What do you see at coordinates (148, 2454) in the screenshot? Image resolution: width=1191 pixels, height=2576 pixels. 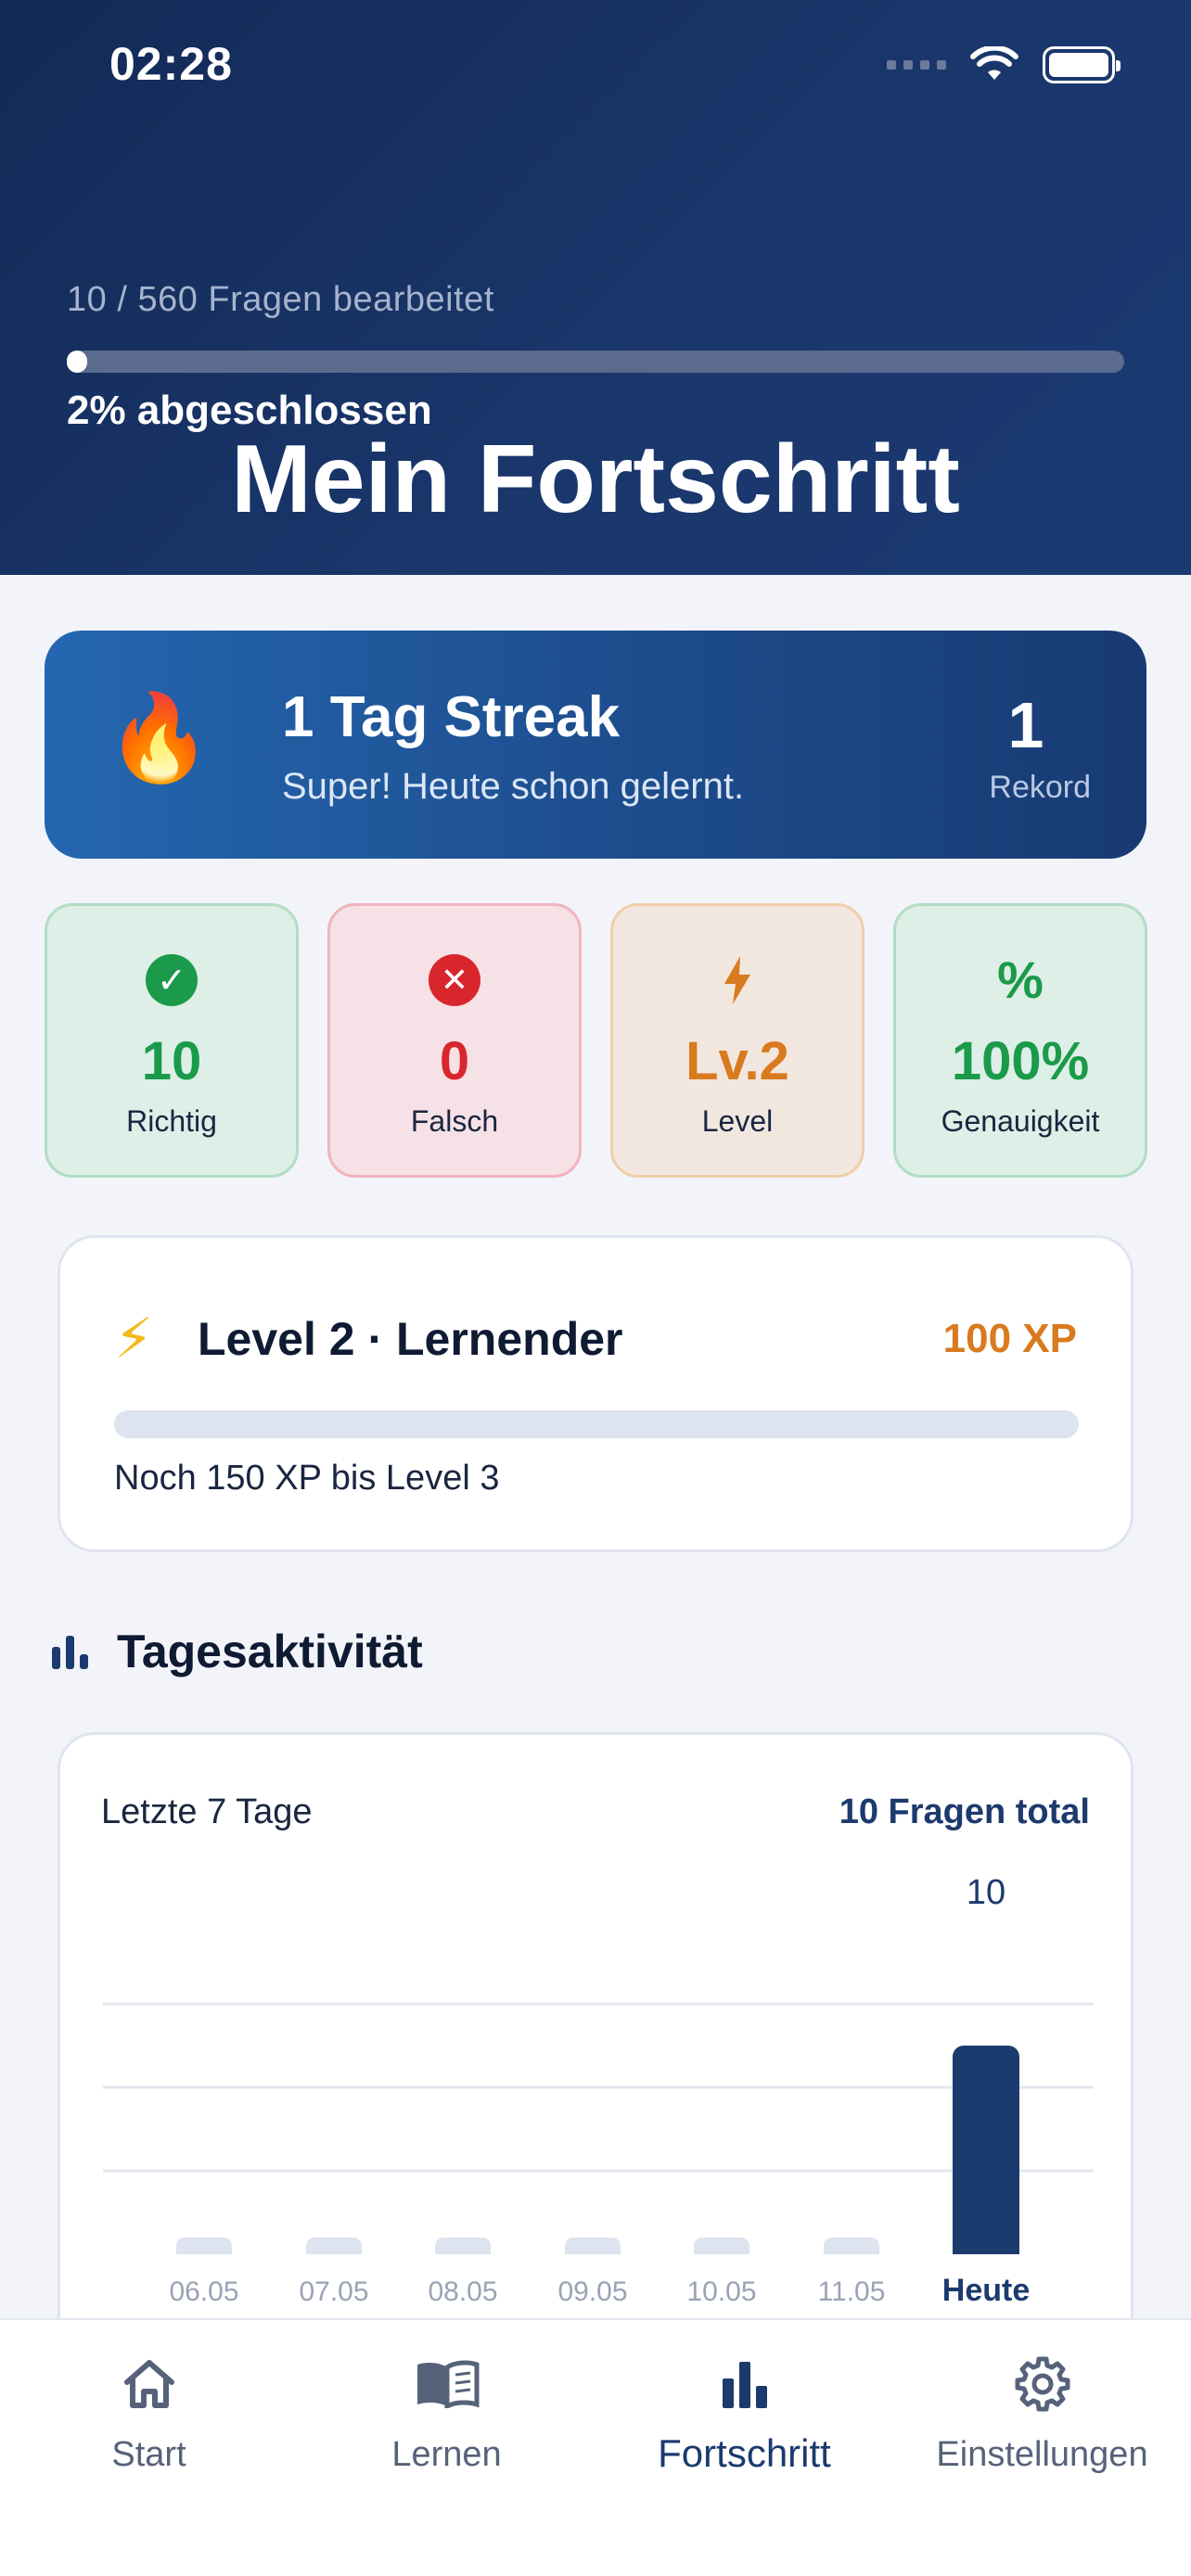 I see `tab-label: Start` at bounding box center [148, 2454].